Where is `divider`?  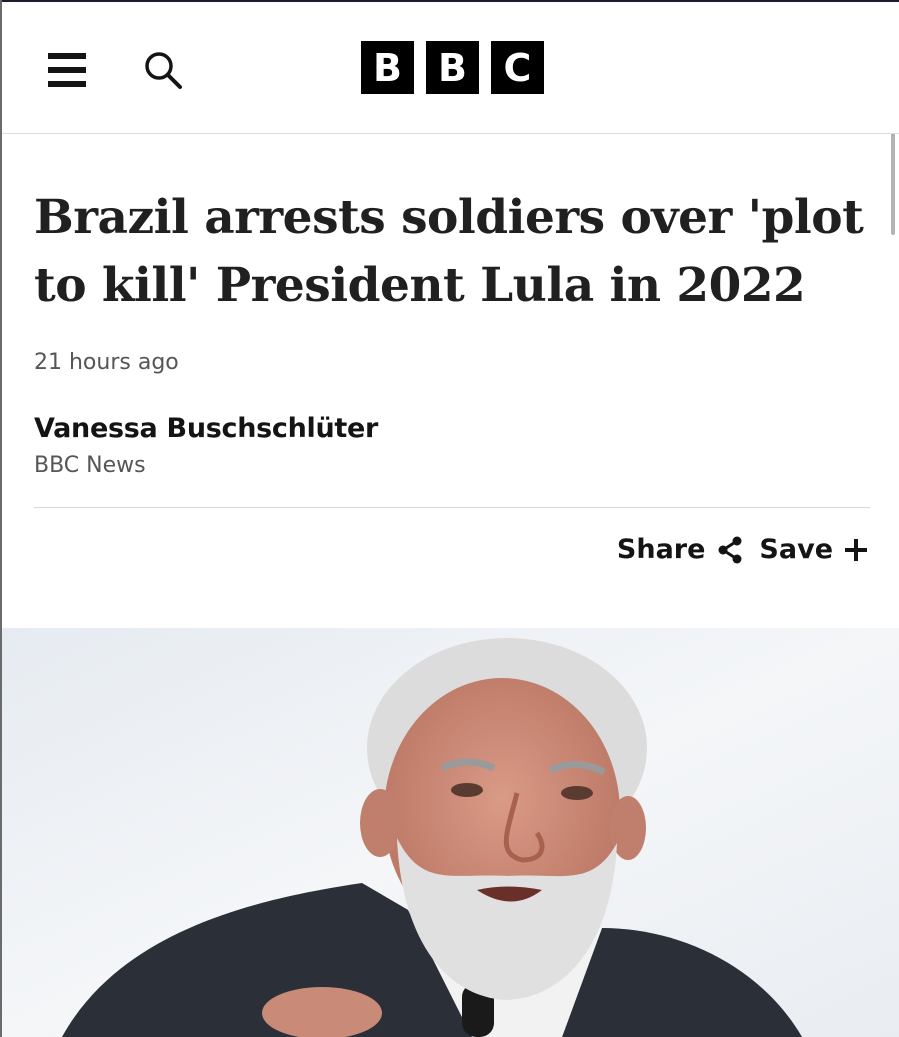 divider is located at coordinates (452, 507).